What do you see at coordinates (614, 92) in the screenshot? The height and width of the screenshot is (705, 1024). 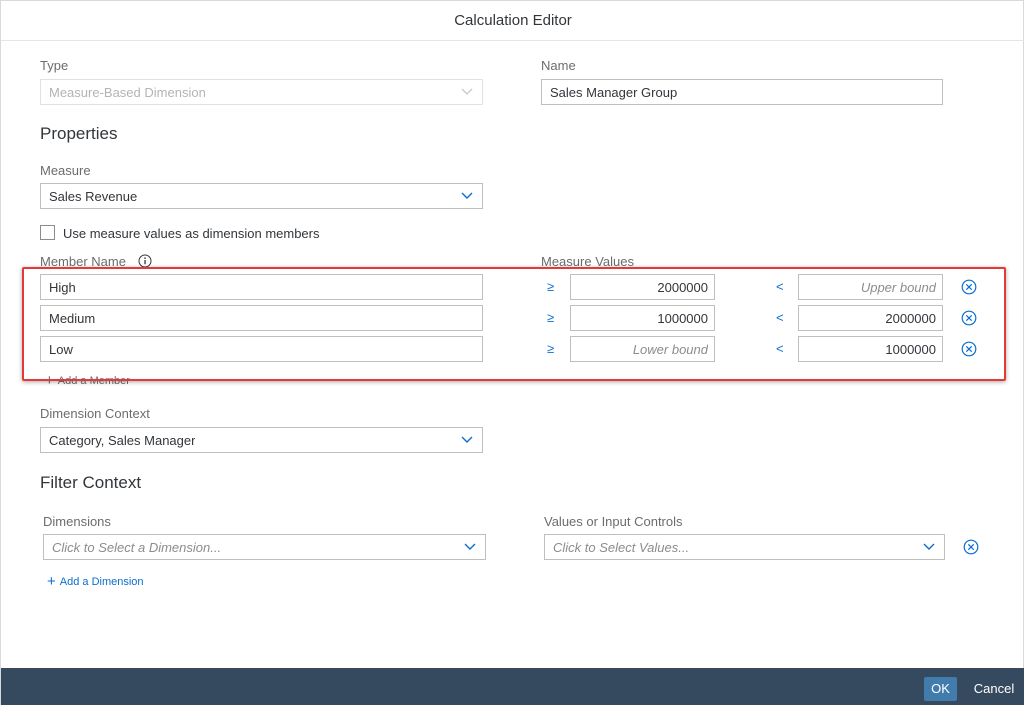 I see `name-value: Sales Manager Group` at bounding box center [614, 92].